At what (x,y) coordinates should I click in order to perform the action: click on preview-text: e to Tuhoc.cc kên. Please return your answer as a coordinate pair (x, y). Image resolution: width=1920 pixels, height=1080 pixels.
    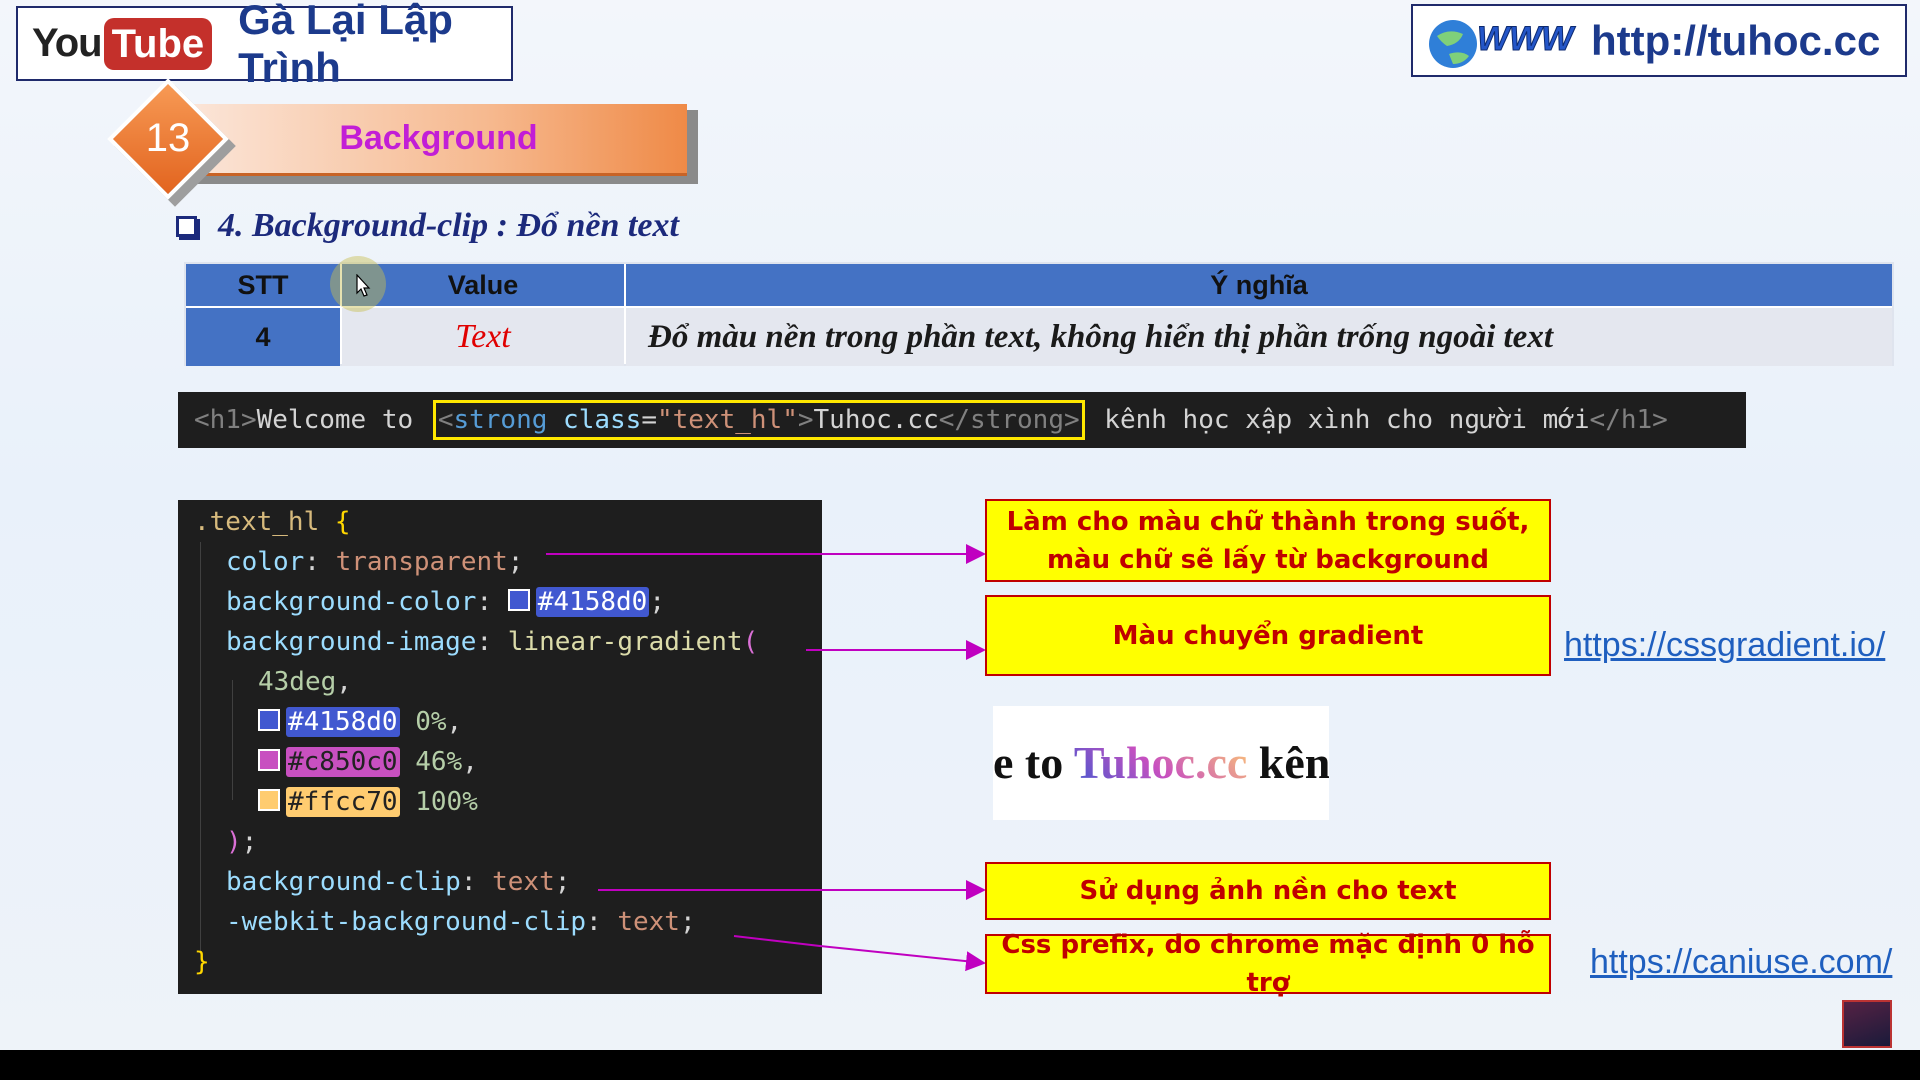
    Looking at the image, I should click on (1161, 763).